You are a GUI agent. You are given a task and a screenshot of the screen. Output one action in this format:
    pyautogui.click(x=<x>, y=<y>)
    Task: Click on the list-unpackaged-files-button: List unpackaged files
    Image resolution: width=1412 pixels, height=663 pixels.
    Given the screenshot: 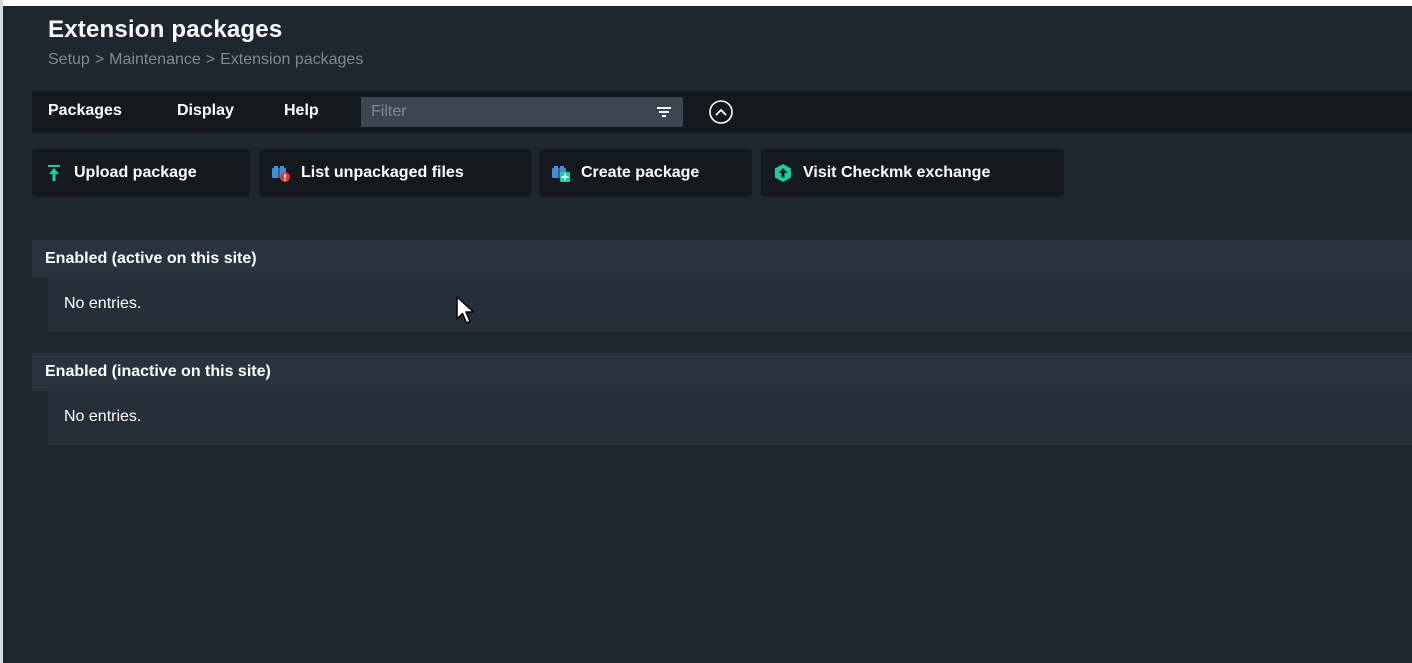 What is the action you would take?
    pyautogui.click(x=395, y=173)
    